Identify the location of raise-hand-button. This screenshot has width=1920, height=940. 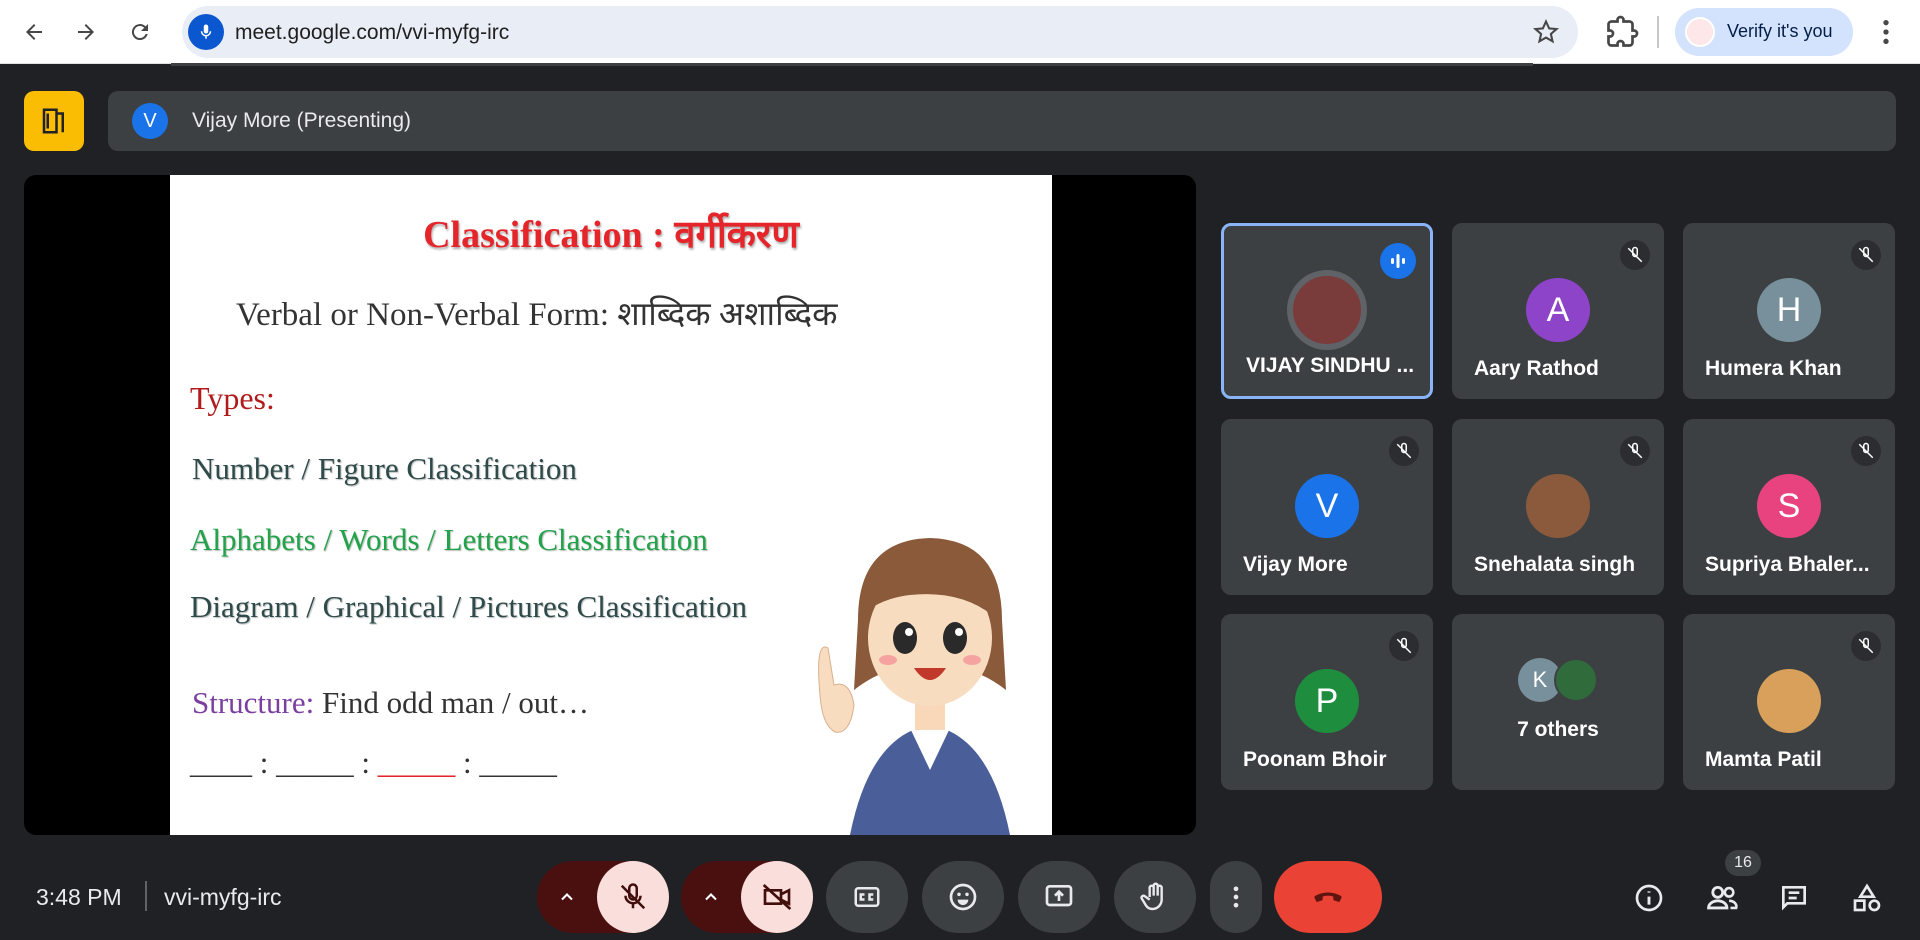
(1155, 897).